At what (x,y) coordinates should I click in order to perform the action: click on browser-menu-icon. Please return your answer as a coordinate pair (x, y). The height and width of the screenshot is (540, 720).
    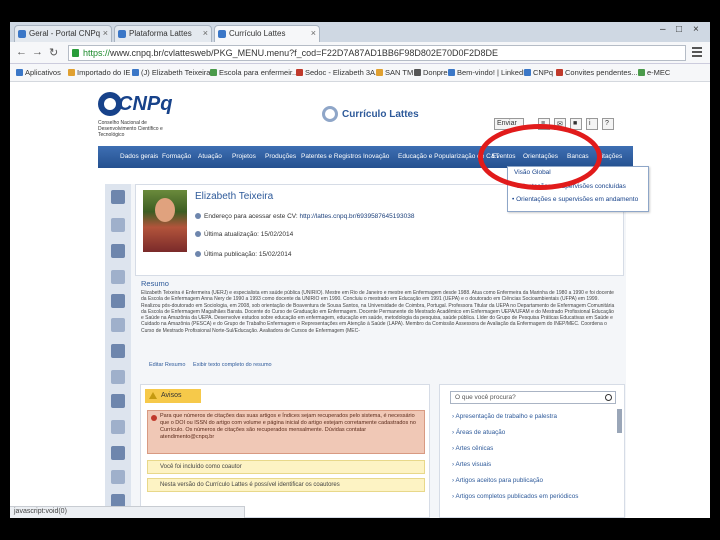
    Looking at the image, I should click on (697, 52).